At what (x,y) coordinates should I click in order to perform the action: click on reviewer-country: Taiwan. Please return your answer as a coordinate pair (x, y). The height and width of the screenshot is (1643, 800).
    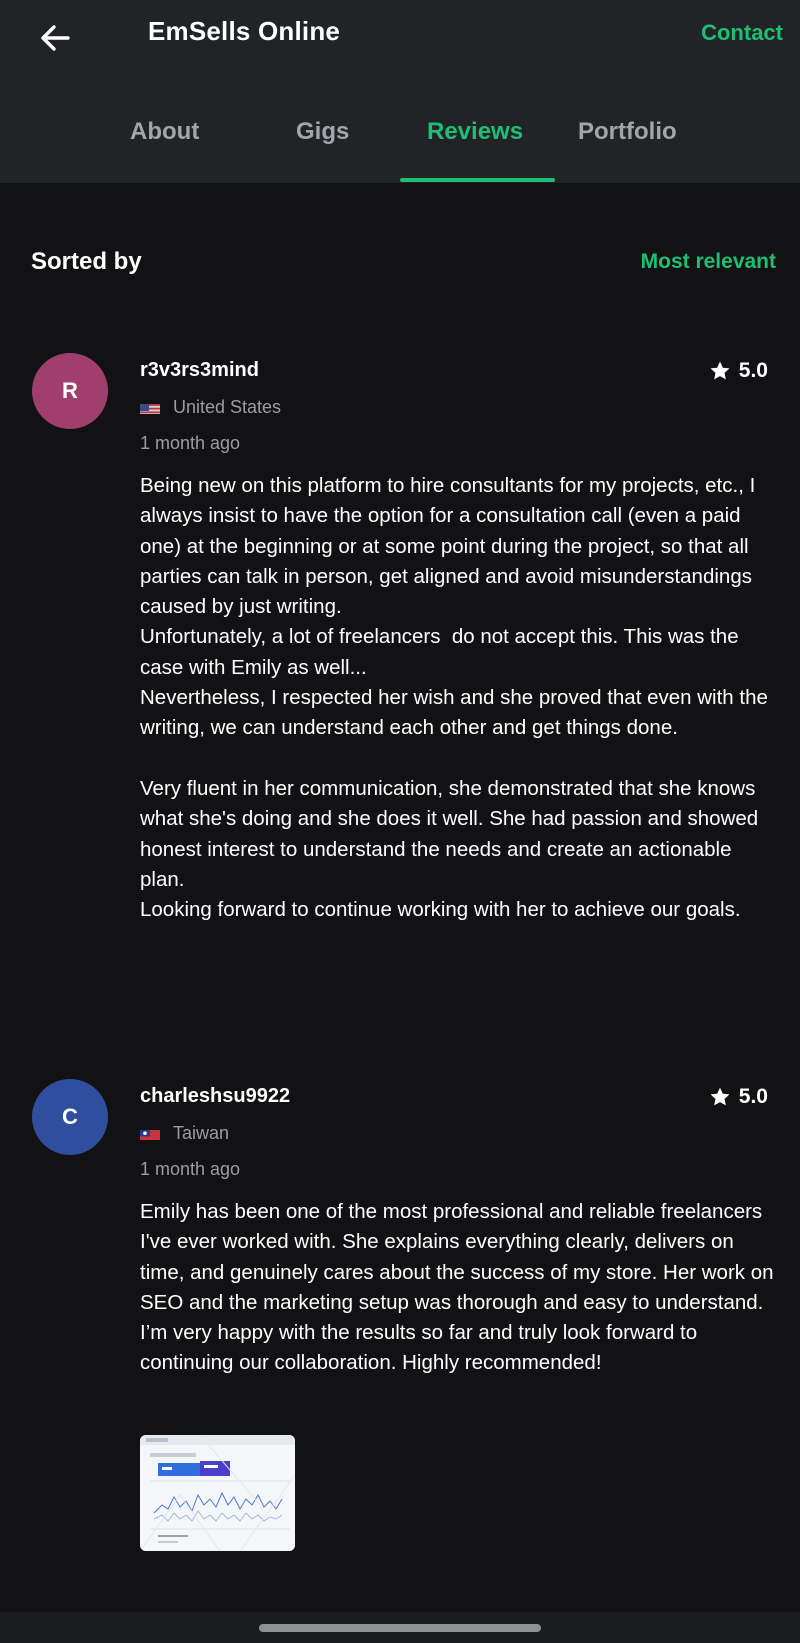
    Looking at the image, I should click on (184, 1133).